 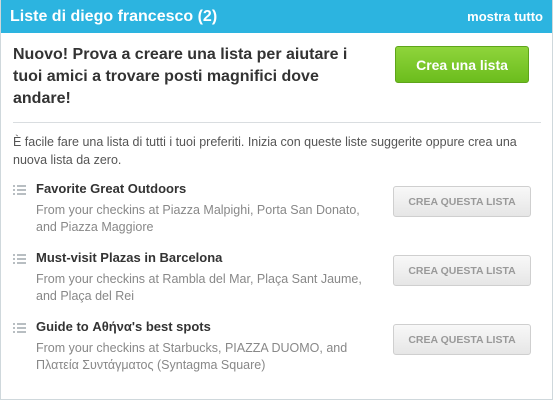 What do you see at coordinates (123, 326) in the screenshot?
I see `list-title: Guide to Αθήνα's best spots` at bounding box center [123, 326].